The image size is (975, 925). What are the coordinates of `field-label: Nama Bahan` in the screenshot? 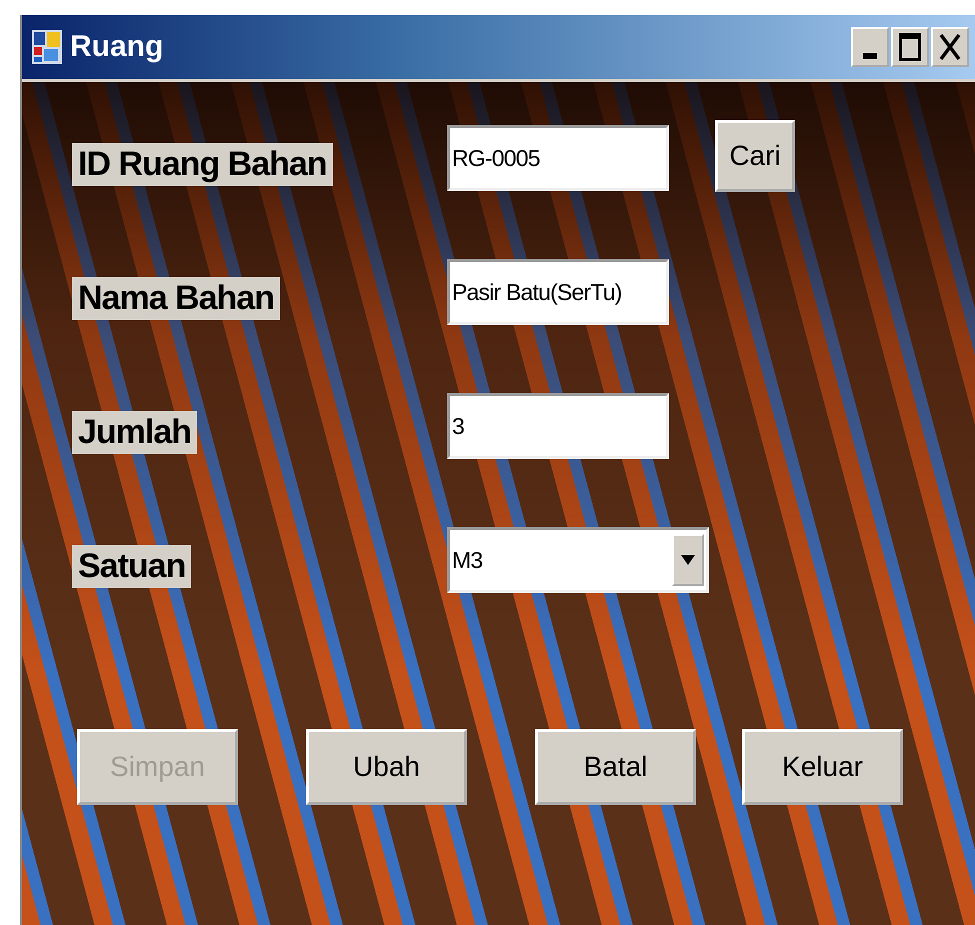 It's located at (176, 298).